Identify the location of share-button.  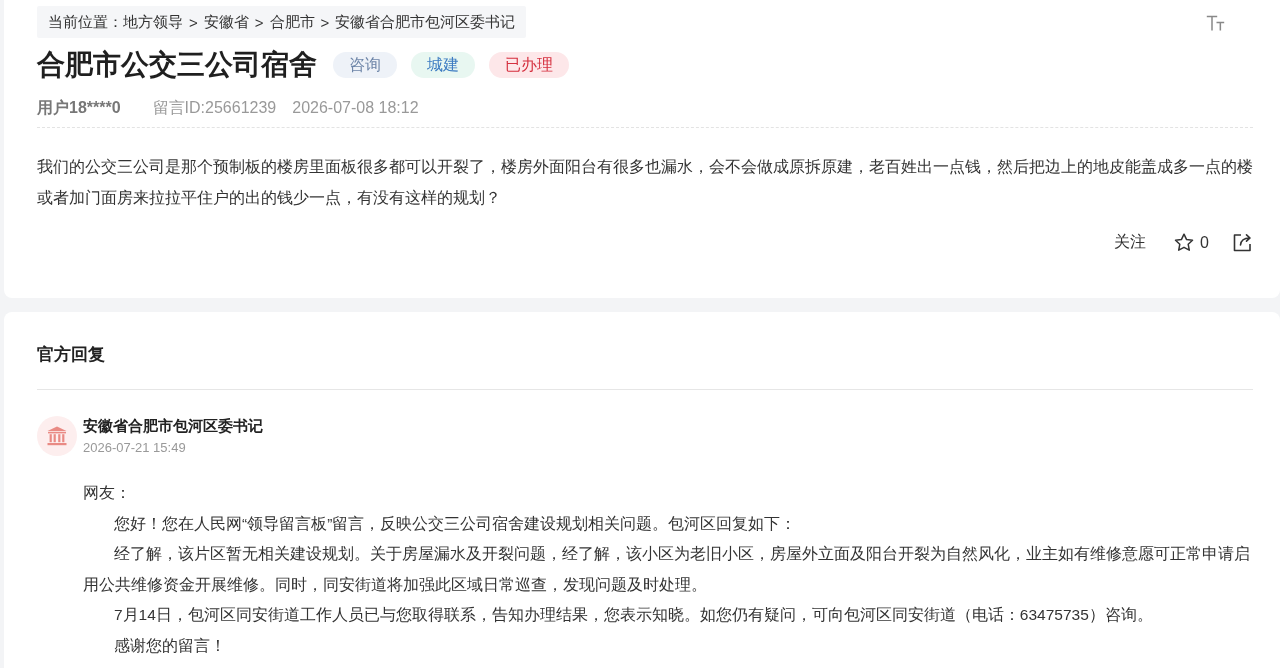
(1242, 242).